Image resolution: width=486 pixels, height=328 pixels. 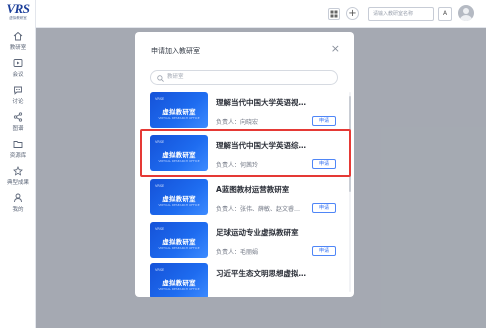 What do you see at coordinates (253, 189) in the screenshot?
I see `lab-title: A蓝图教材运营教研室` at bounding box center [253, 189].